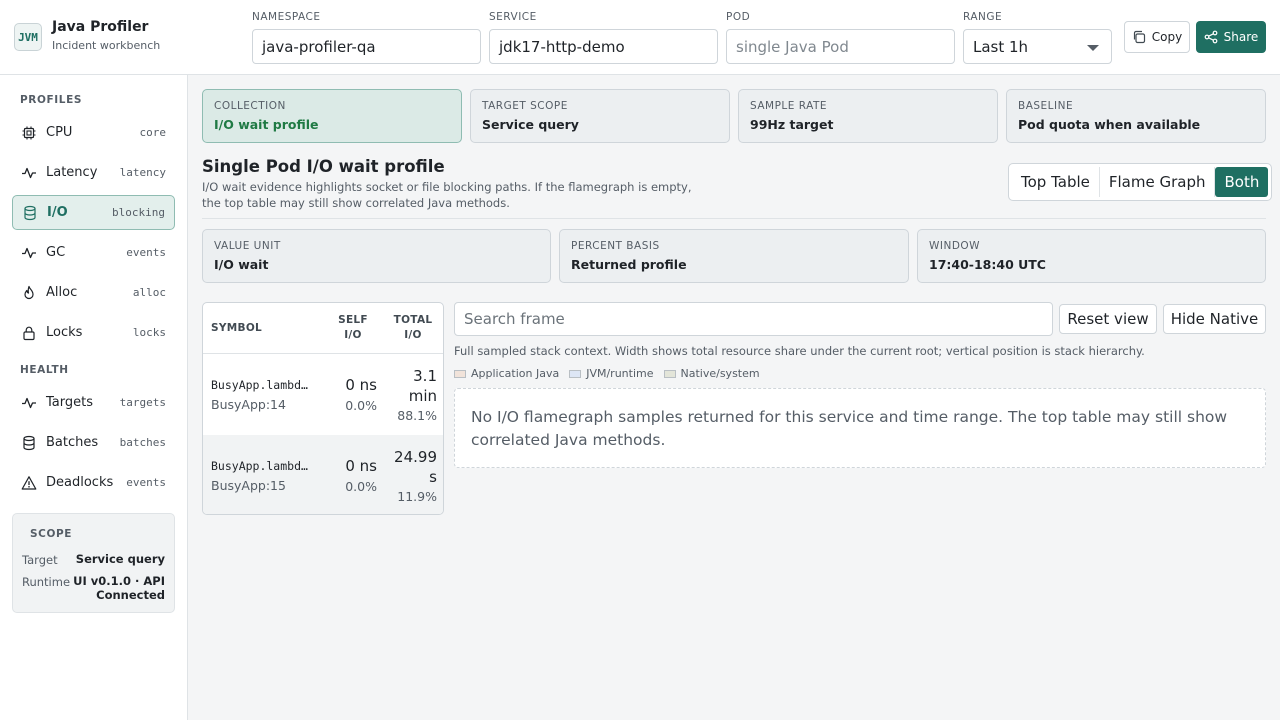 This screenshot has height=720, width=1280. Describe the element at coordinates (1109, 124) in the screenshot. I see `card-value: Pod quota when available` at that location.